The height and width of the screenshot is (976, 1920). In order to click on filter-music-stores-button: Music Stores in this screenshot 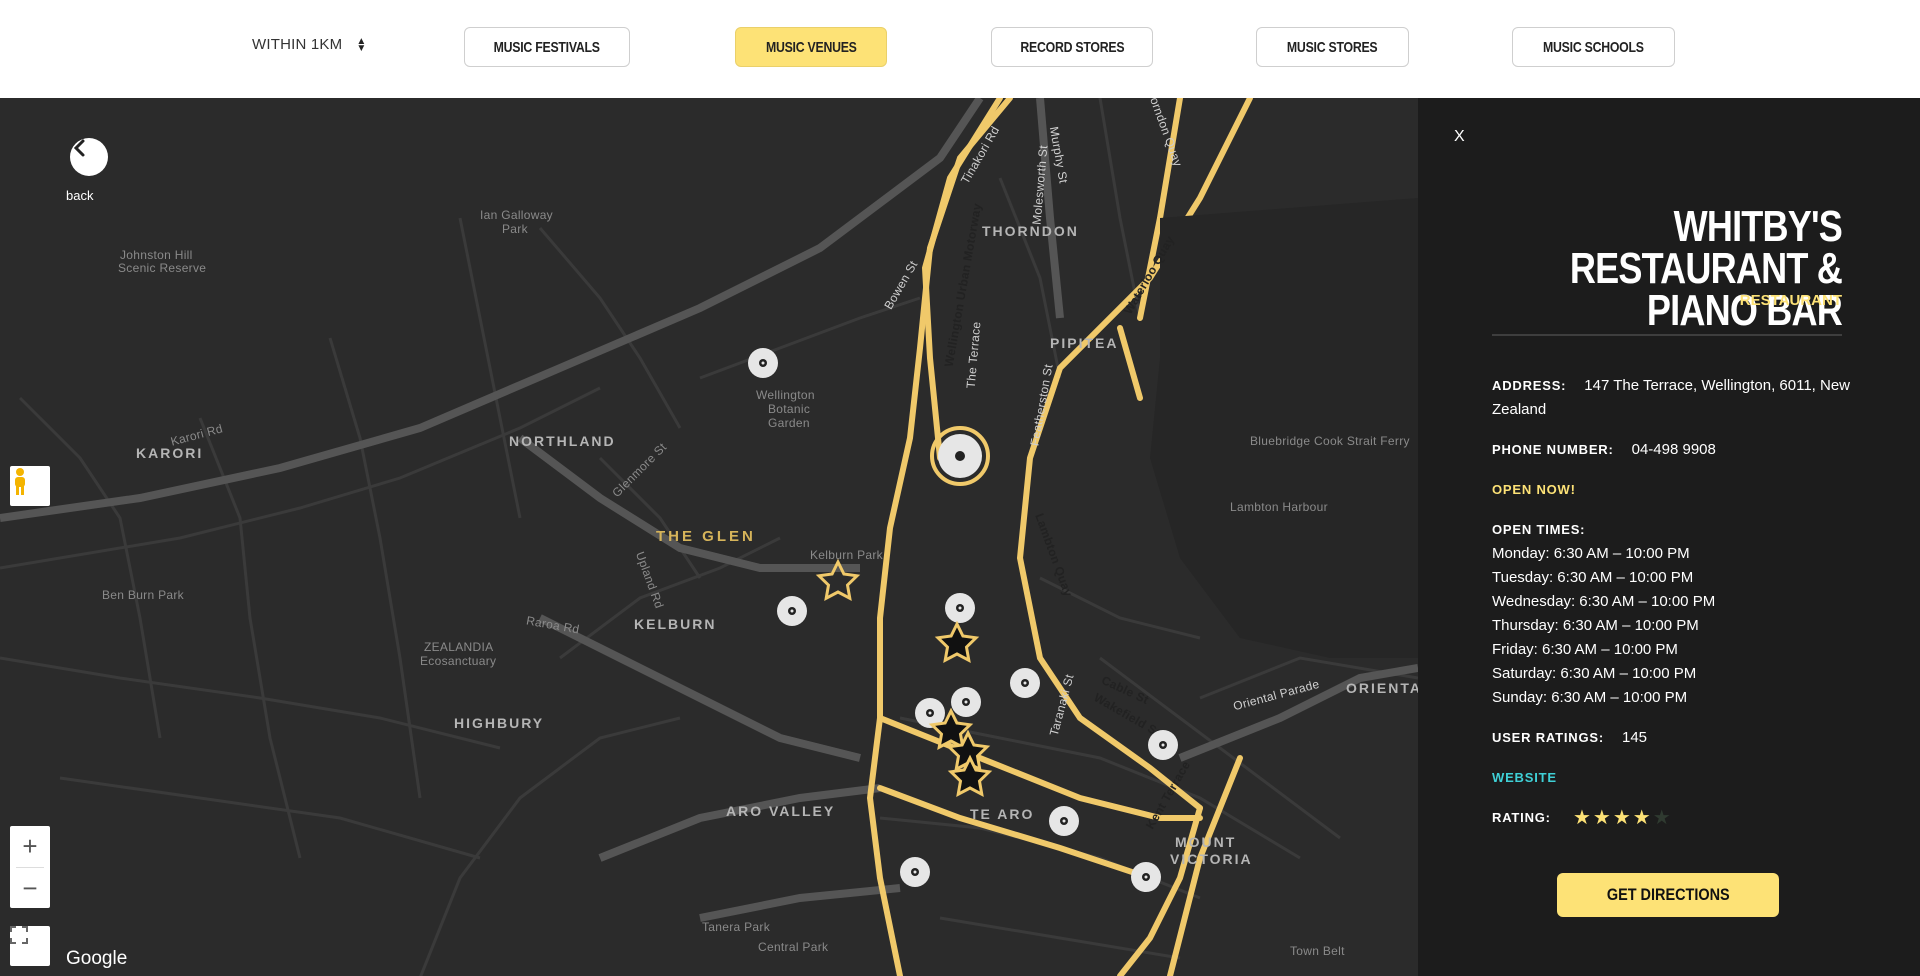, I will do `click(1332, 47)`.